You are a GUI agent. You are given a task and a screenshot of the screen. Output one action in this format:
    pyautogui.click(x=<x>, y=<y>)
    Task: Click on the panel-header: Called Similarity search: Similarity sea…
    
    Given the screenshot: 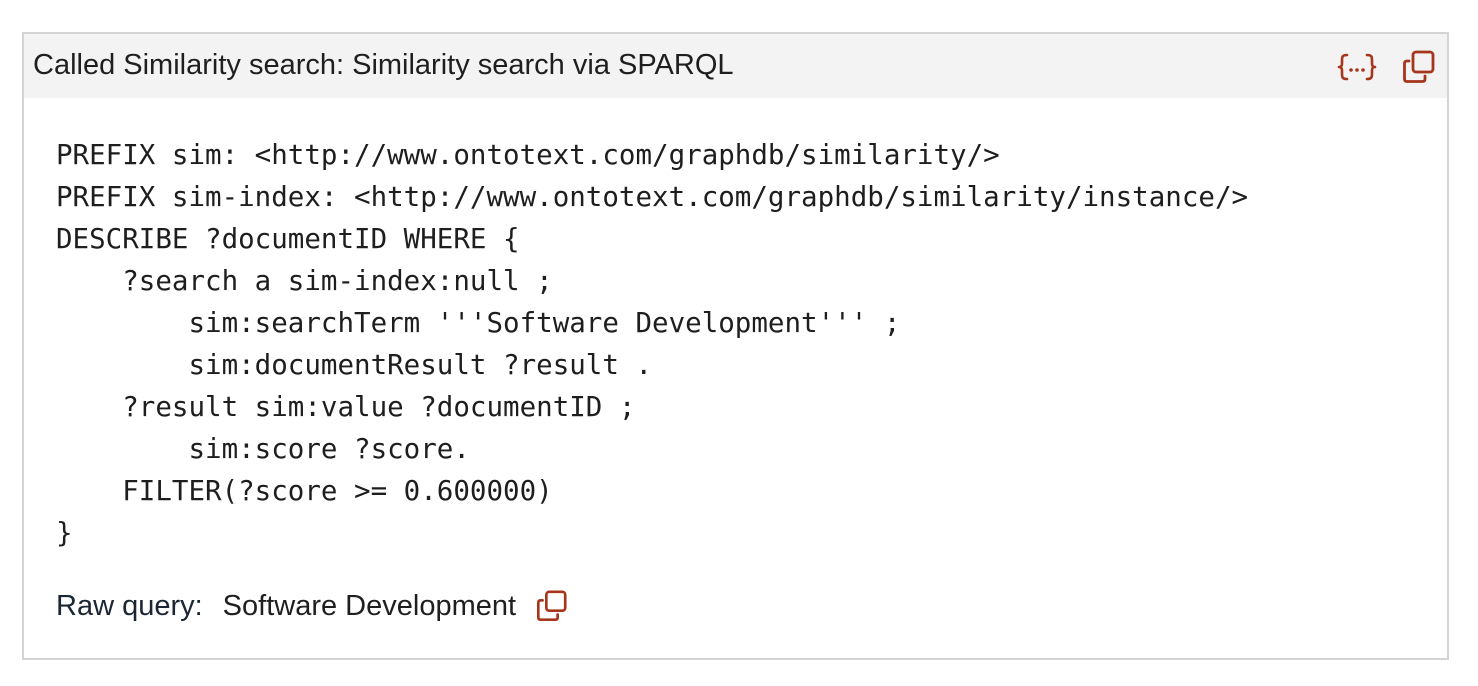 What is the action you would take?
    pyautogui.click(x=735, y=66)
    